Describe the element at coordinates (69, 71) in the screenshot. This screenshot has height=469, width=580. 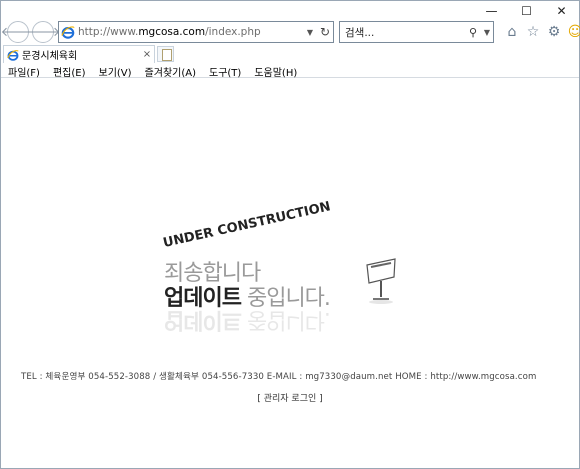
I see `menu-edit: 편집(E)` at that location.